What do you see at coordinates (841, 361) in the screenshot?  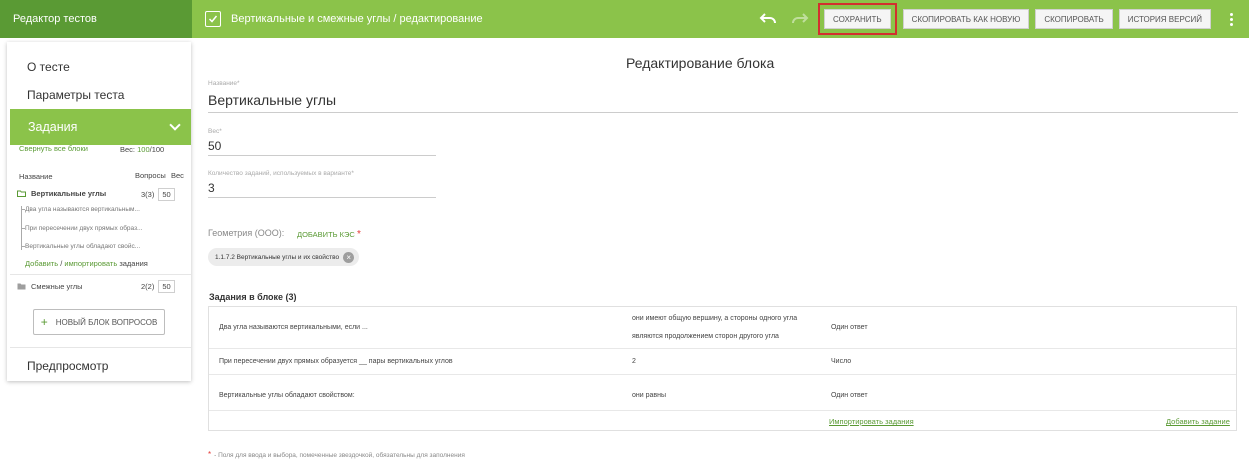 I see `task-type: Число` at bounding box center [841, 361].